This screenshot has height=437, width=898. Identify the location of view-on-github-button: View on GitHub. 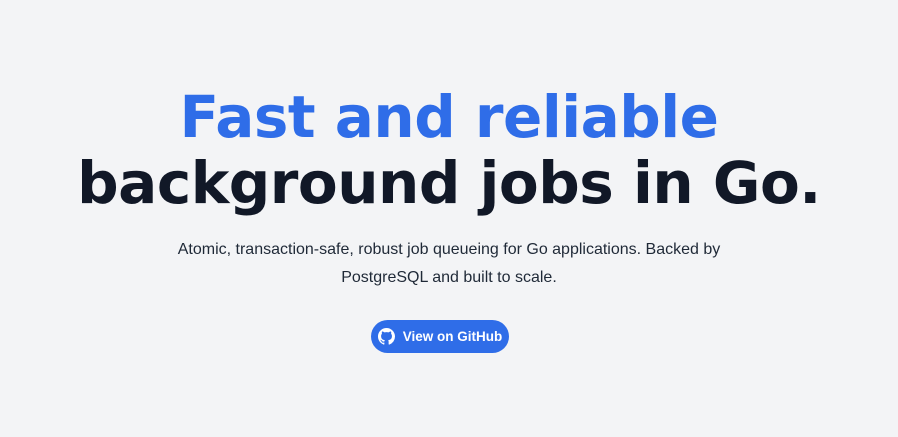
(440, 336).